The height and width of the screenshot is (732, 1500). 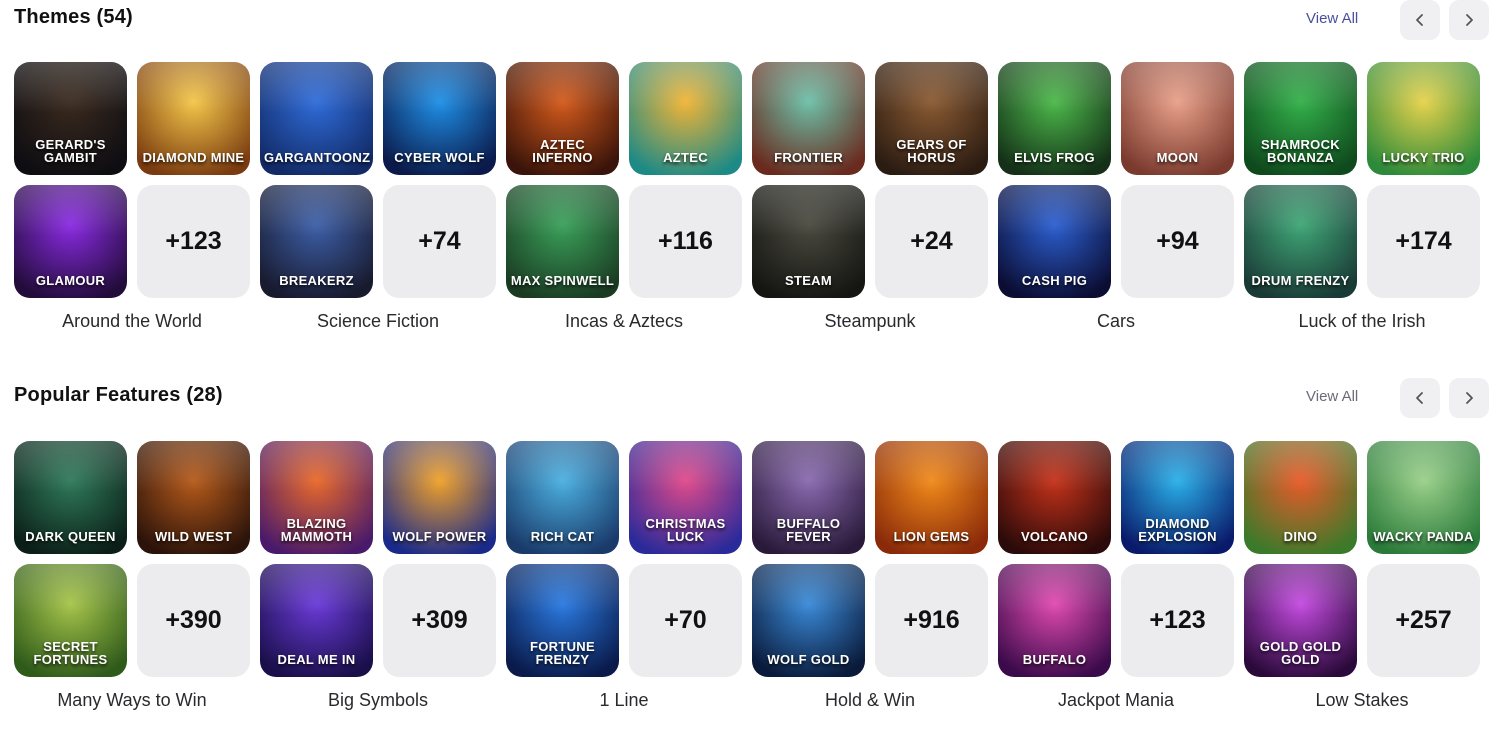 What do you see at coordinates (808, 241) in the screenshot?
I see `game-thumbnail: Steam` at bounding box center [808, 241].